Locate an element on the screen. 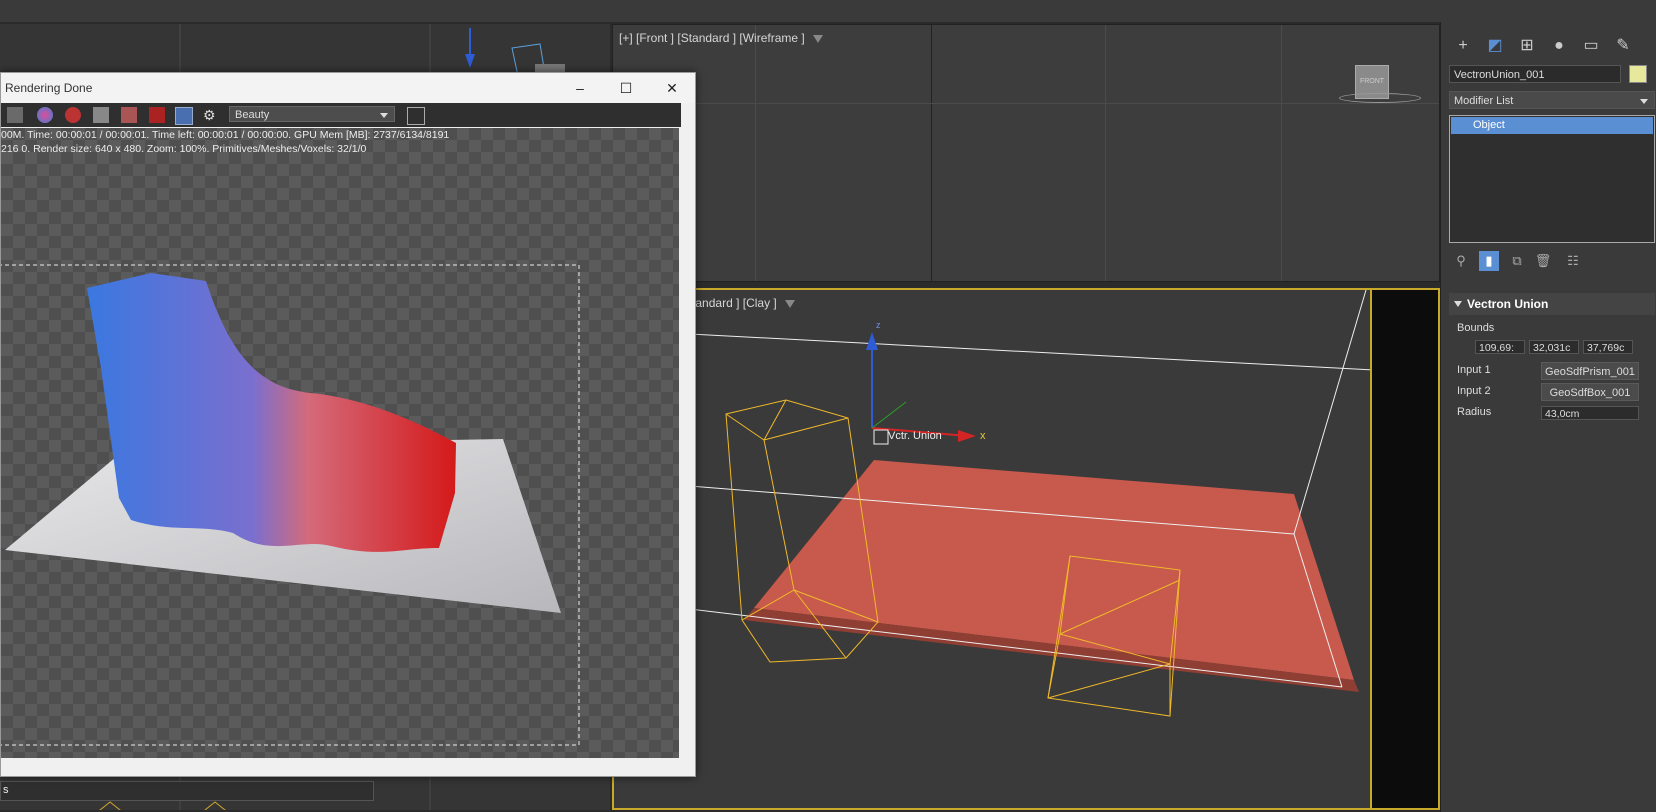 The width and height of the screenshot is (1656, 812). show-end-result-icon: ▮ is located at coordinates (1489, 261).